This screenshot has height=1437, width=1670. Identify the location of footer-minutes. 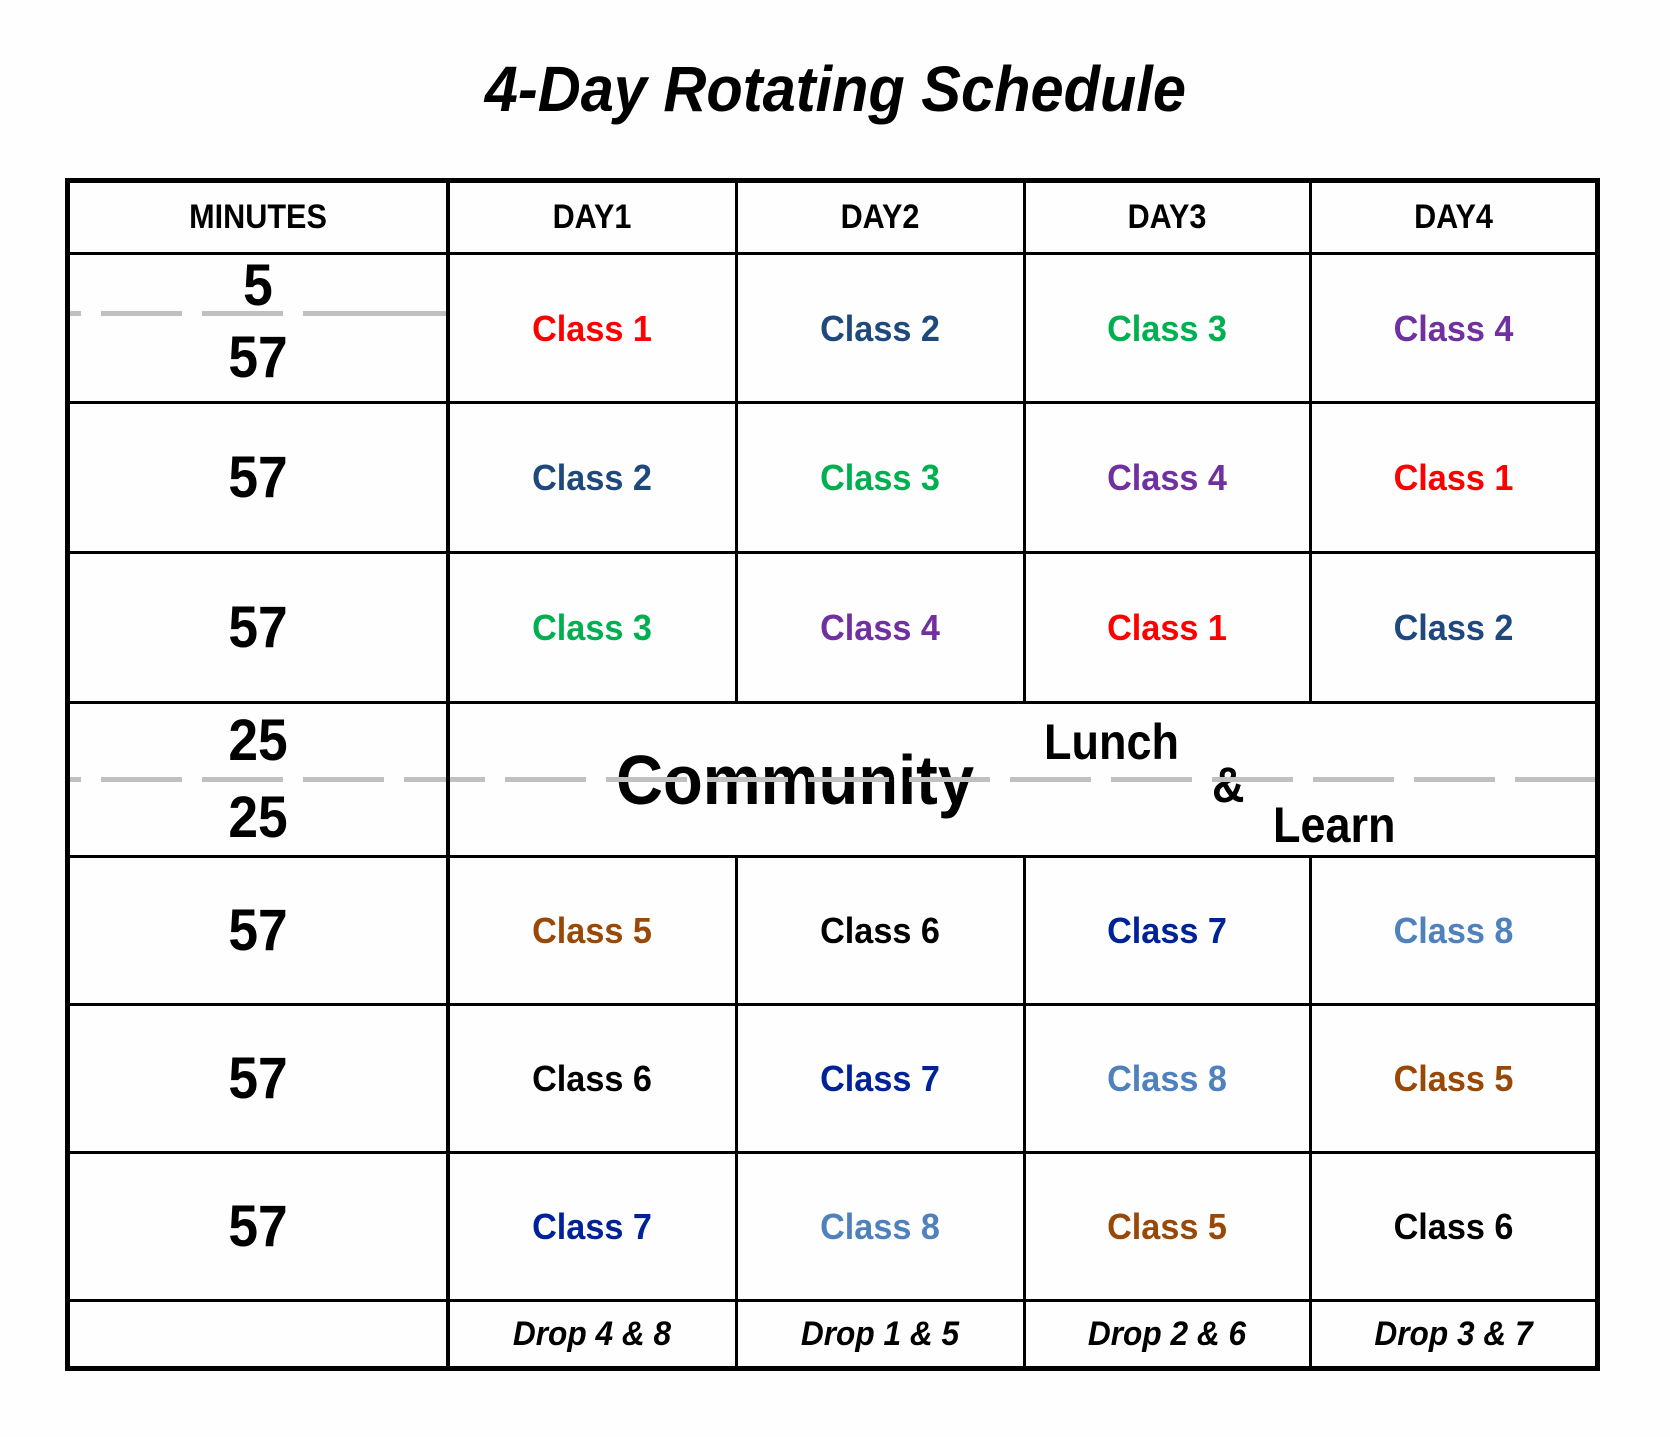
(258, 1334).